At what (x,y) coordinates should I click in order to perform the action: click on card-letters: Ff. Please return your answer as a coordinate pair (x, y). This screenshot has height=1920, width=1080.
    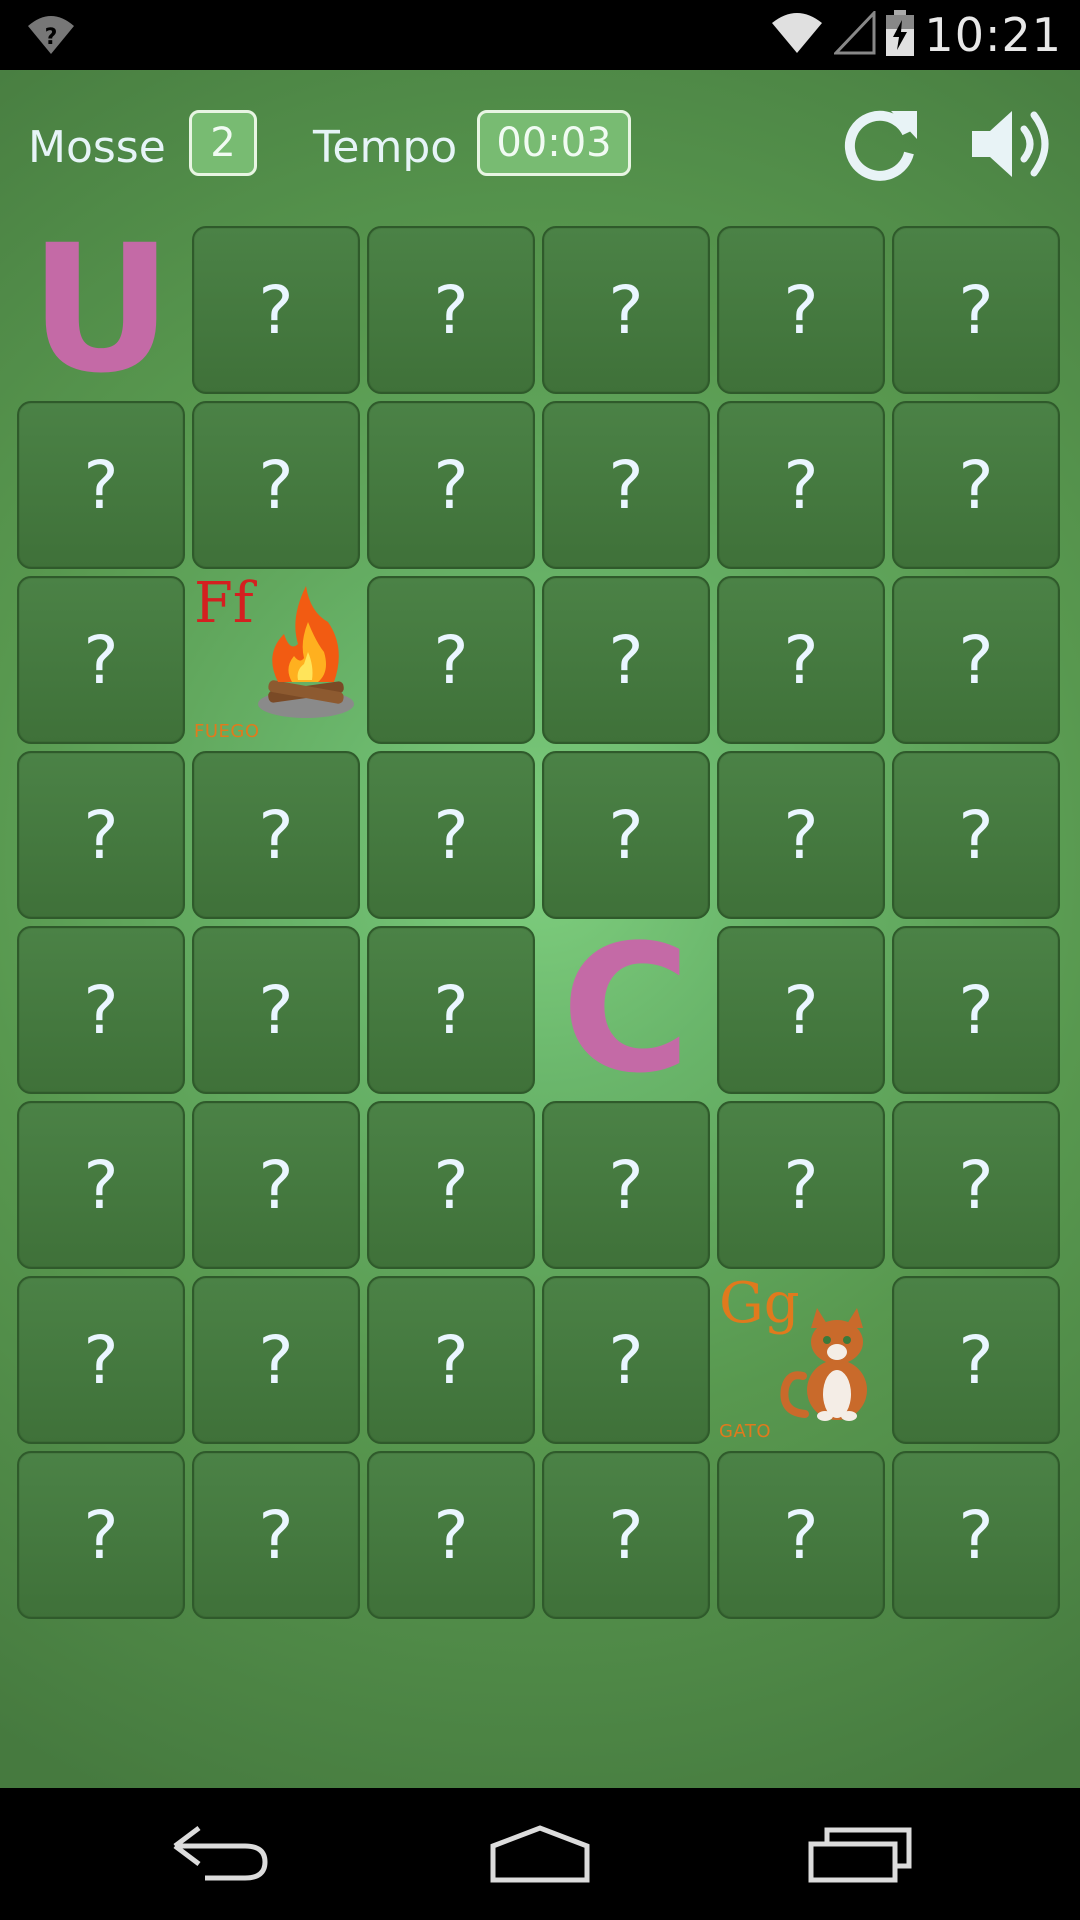
    Looking at the image, I should click on (224, 603).